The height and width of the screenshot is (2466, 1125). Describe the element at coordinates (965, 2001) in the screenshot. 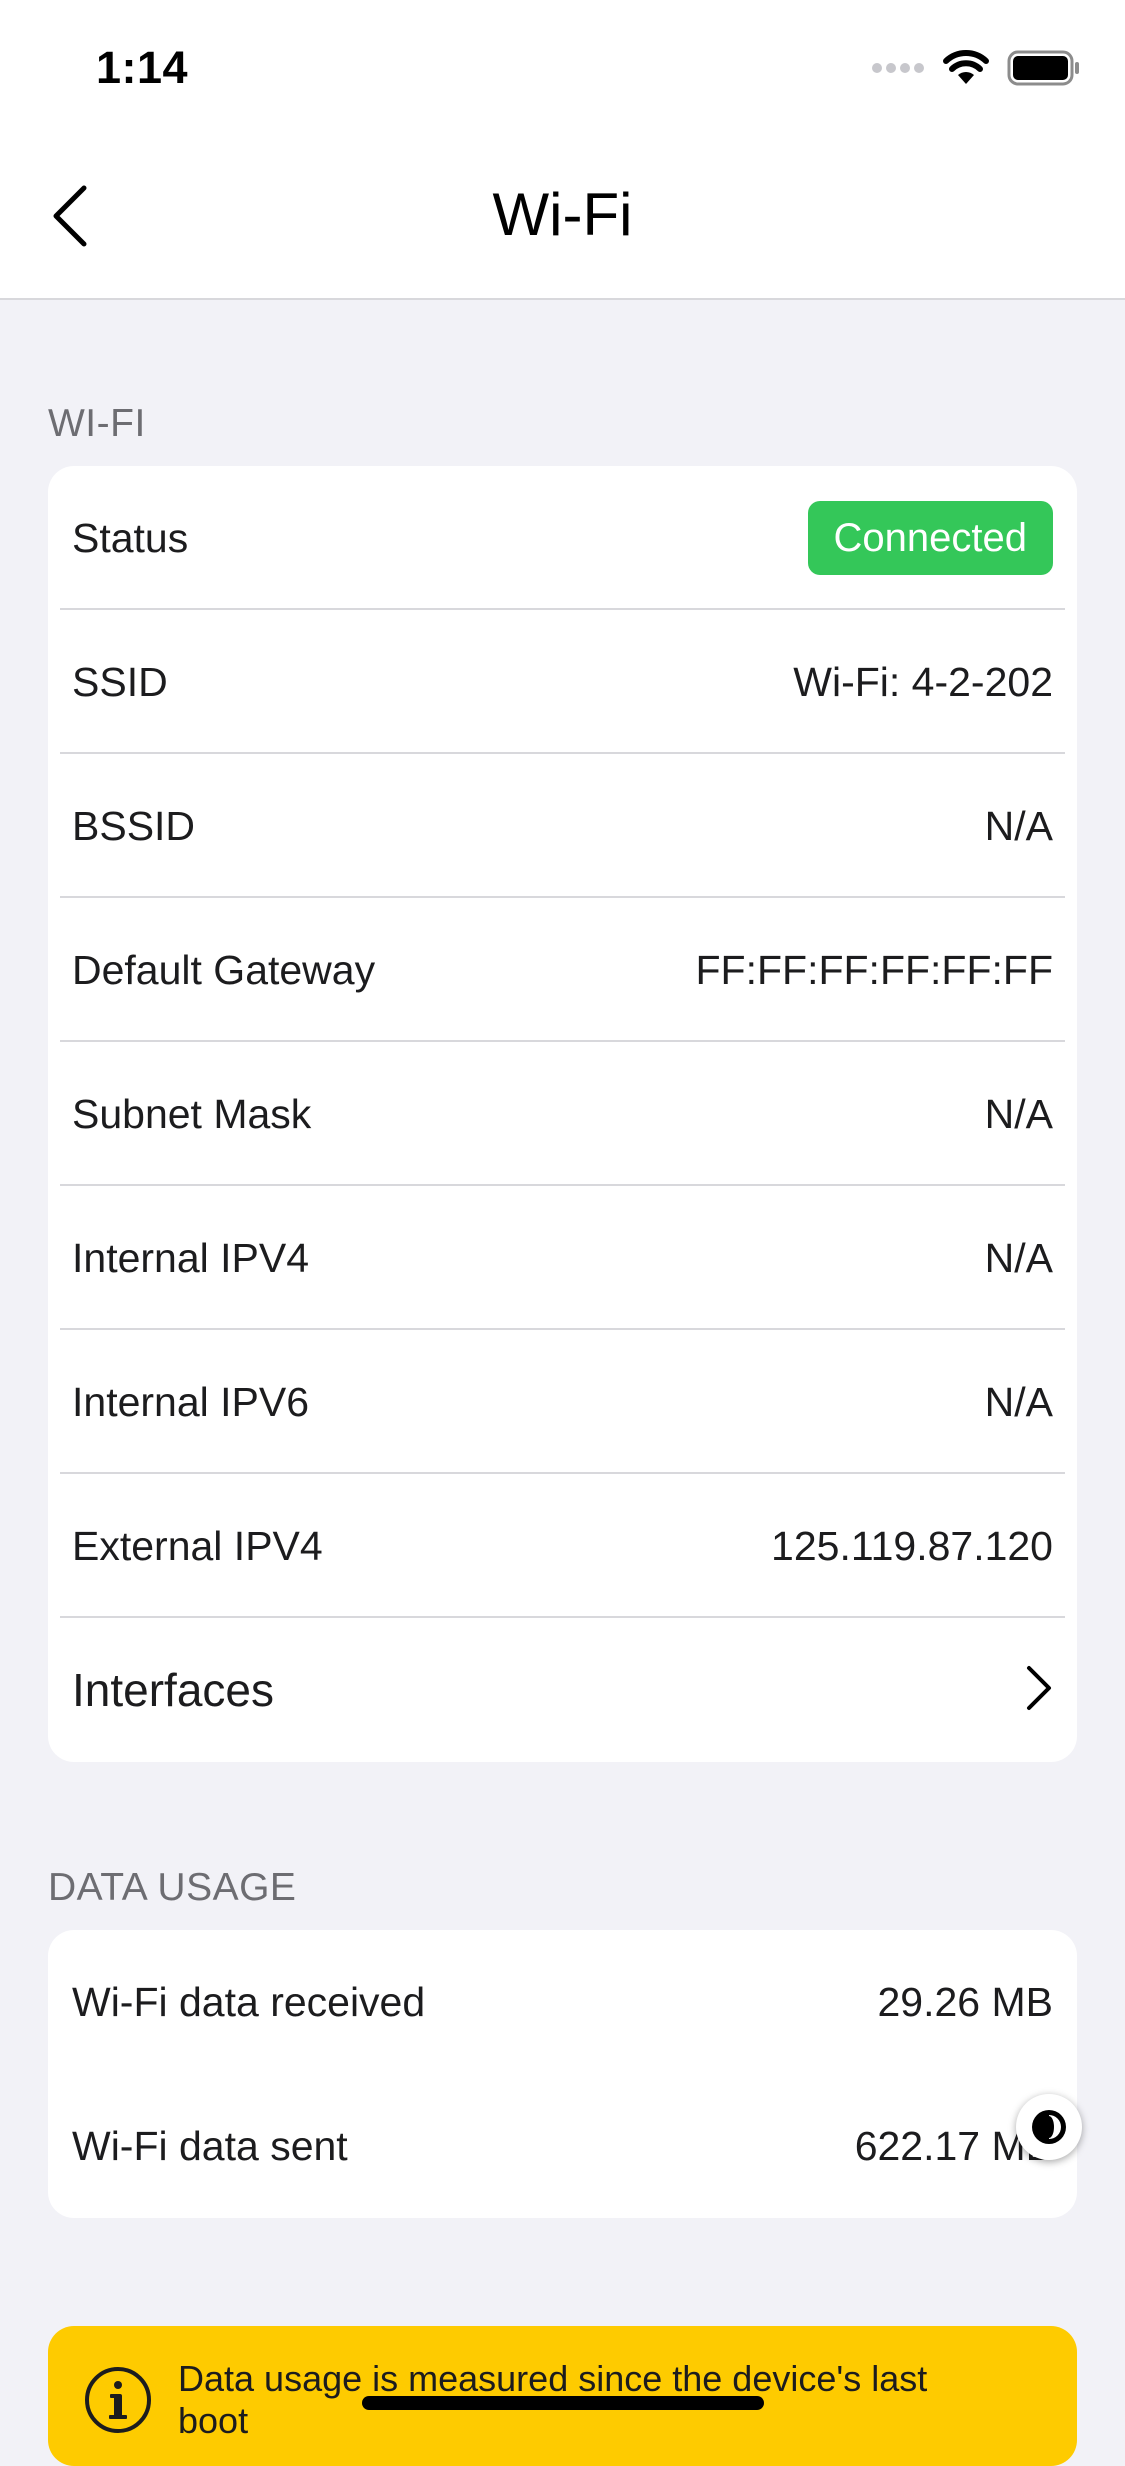

I see `data-received-value: 29.26 MB` at that location.